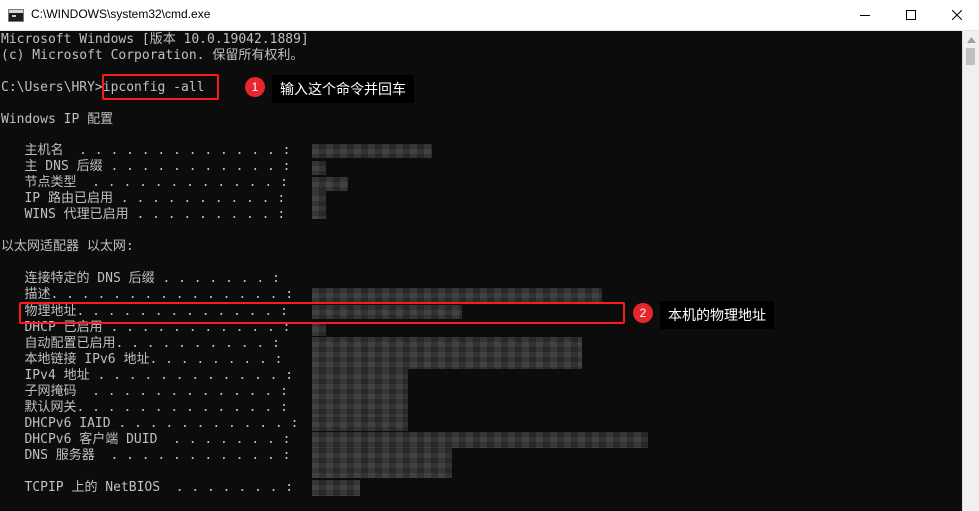 Image resolution: width=979 pixels, height=511 pixels. What do you see at coordinates (970, 56) in the screenshot?
I see `scrollbar-thumb` at bounding box center [970, 56].